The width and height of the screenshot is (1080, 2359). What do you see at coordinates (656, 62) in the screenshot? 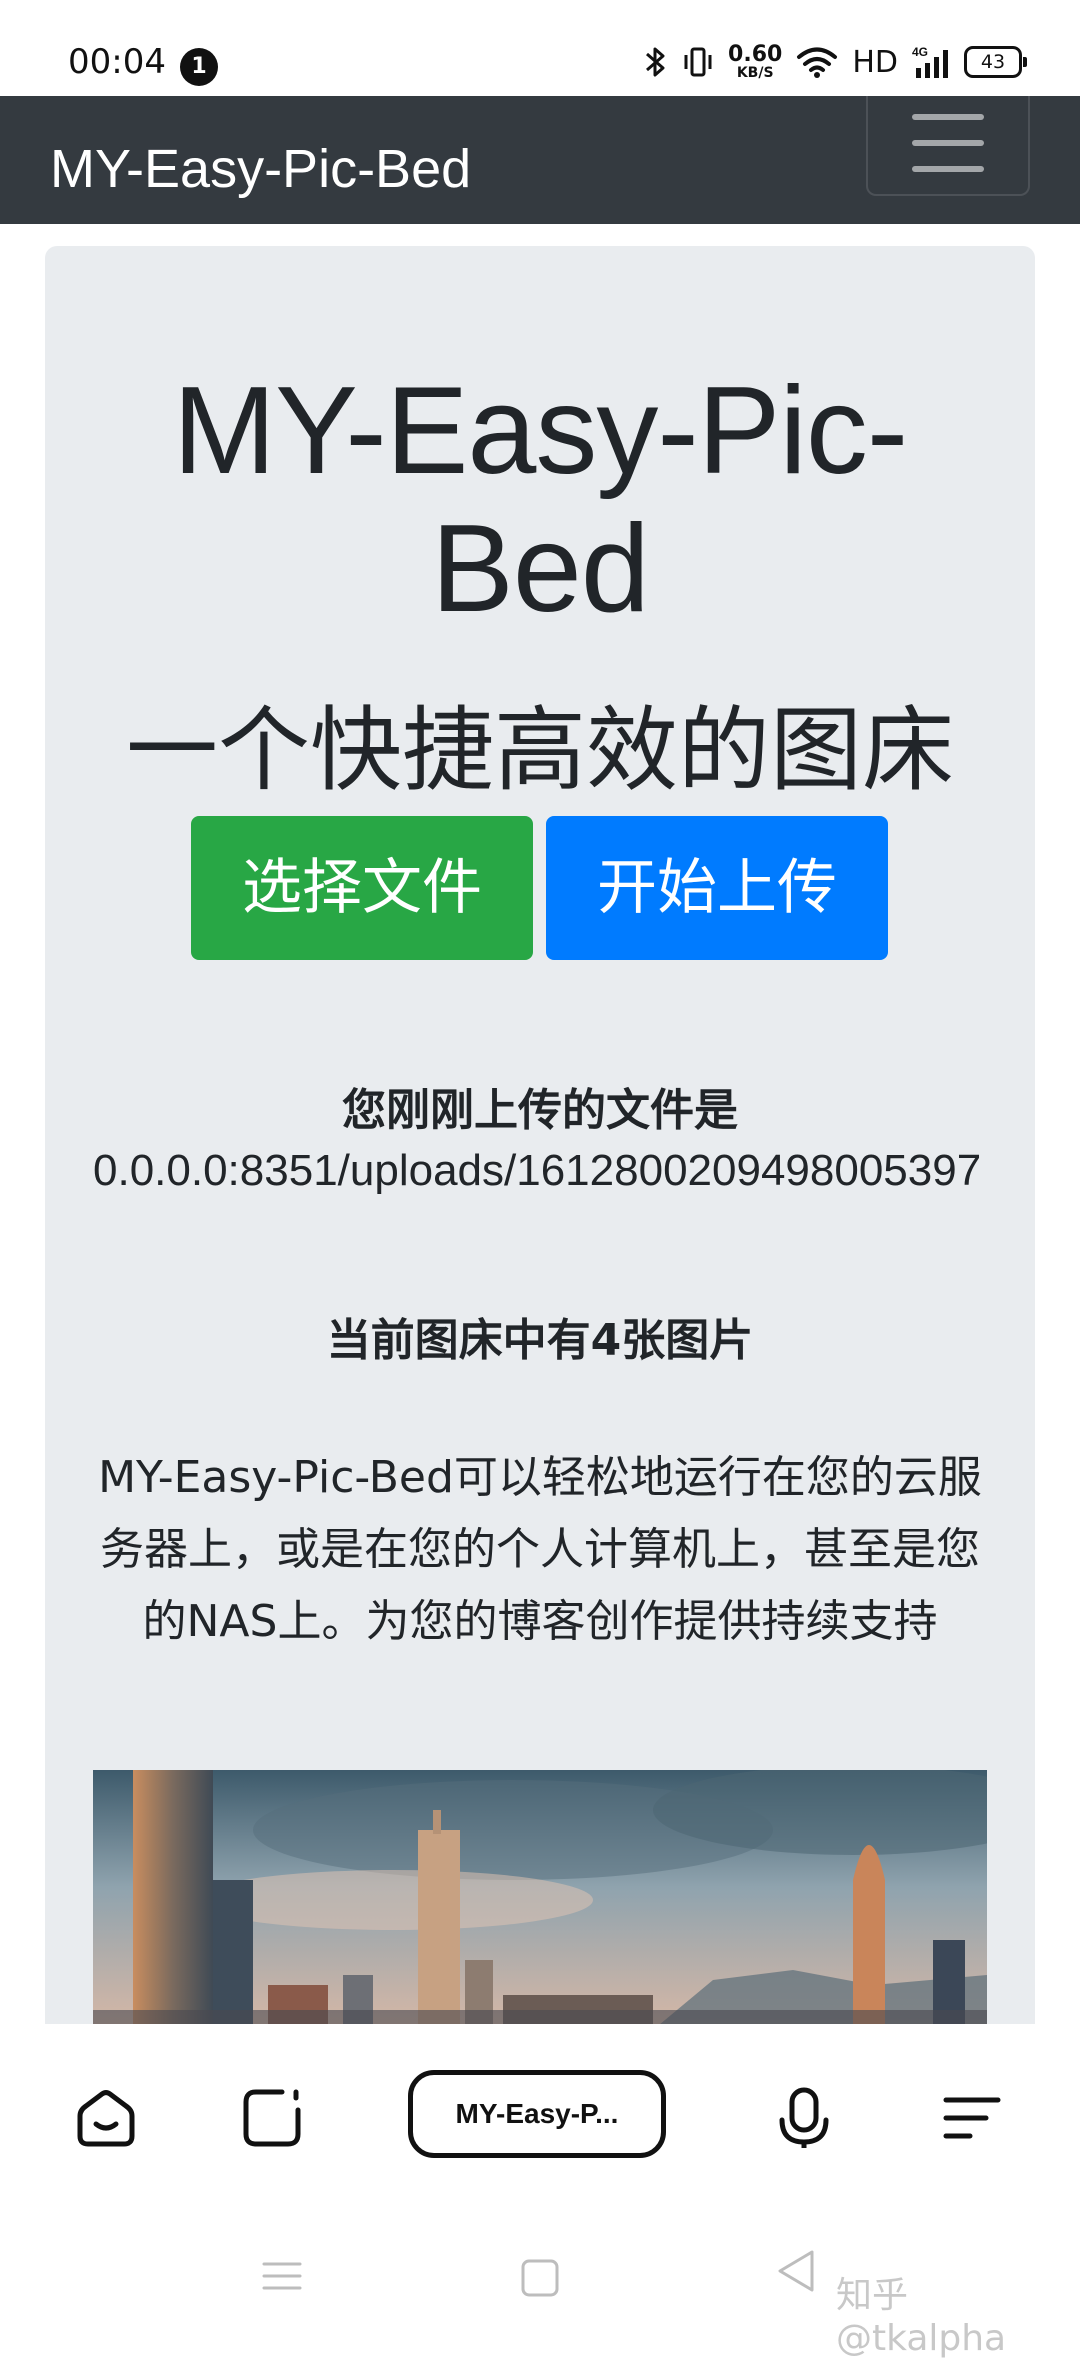
I see `bluetooth-icon` at bounding box center [656, 62].